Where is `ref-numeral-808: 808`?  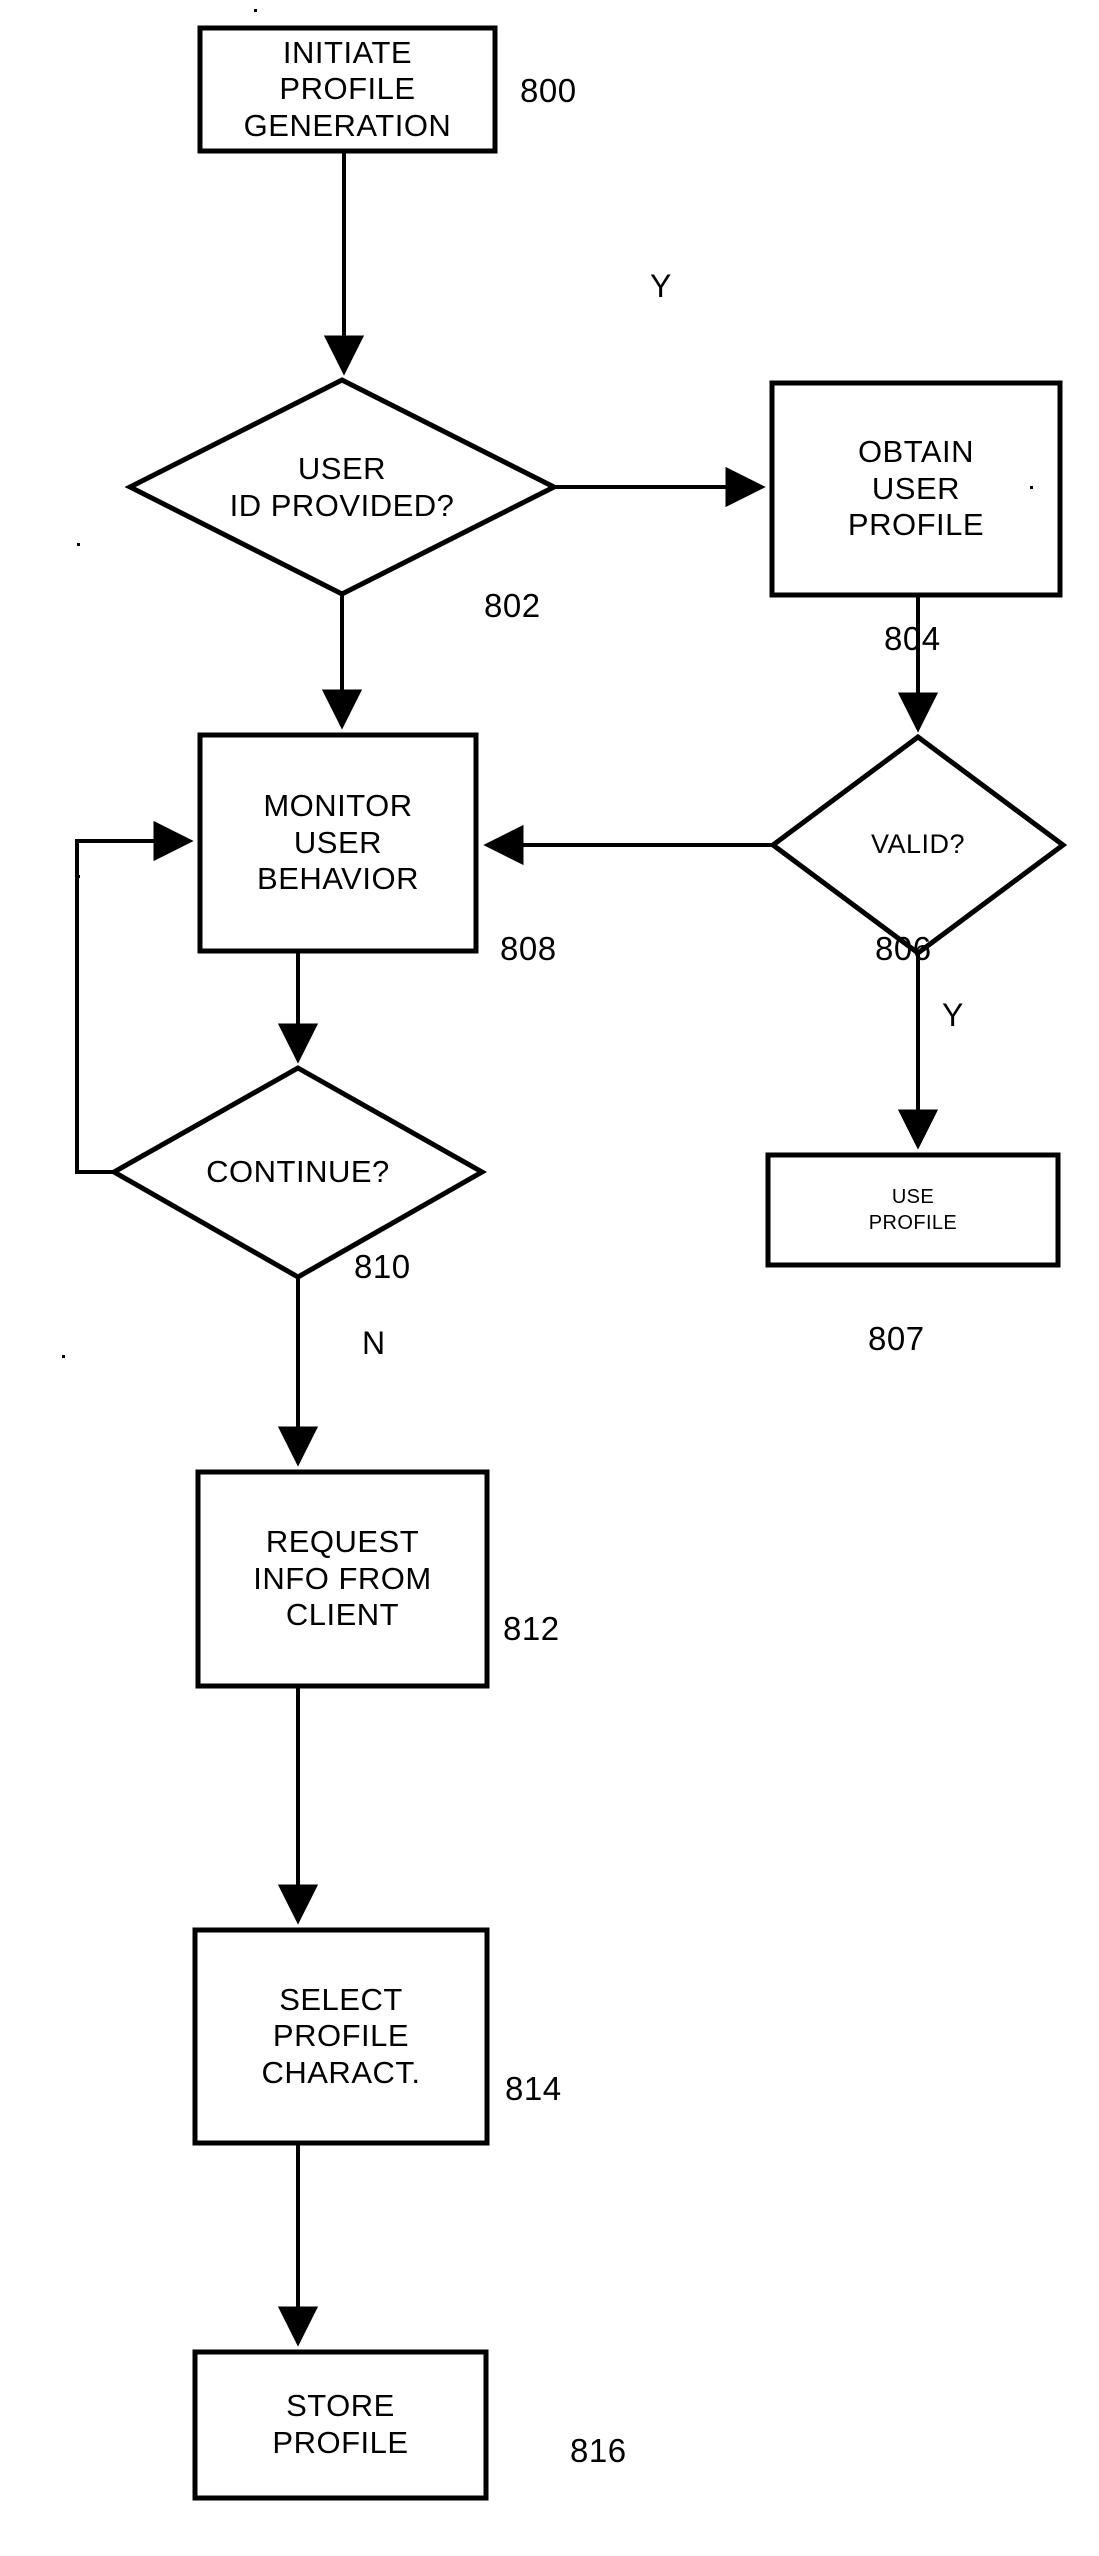
ref-numeral-808: 808 is located at coordinates (528, 948).